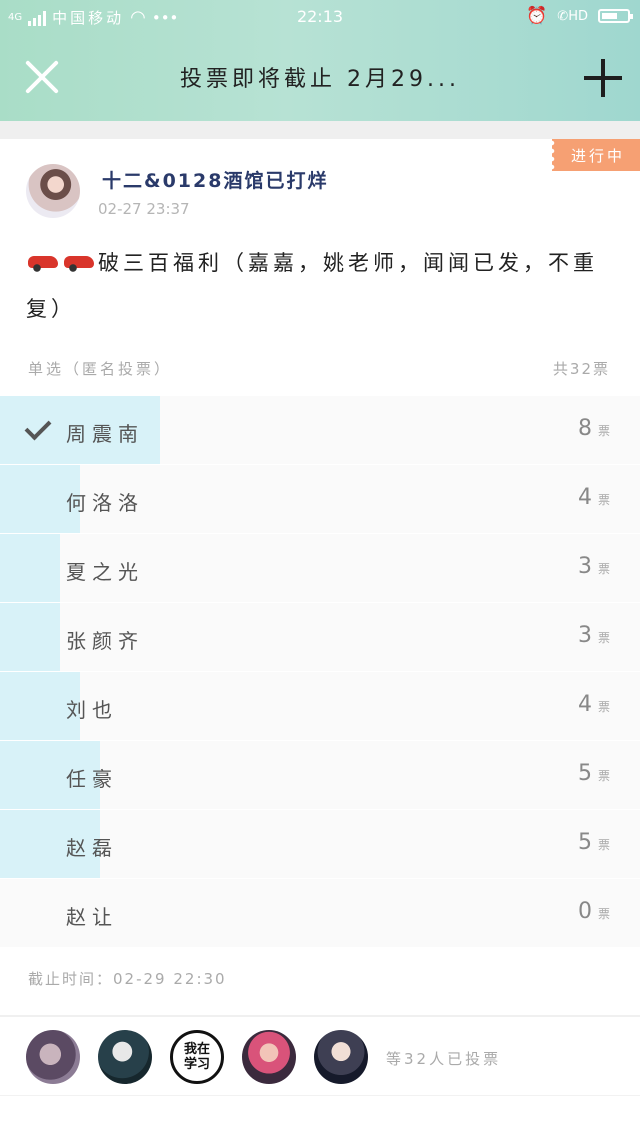 The image size is (640, 1138). Describe the element at coordinates (615, 16) in the screenshot. I see `battery-icon` at that location.